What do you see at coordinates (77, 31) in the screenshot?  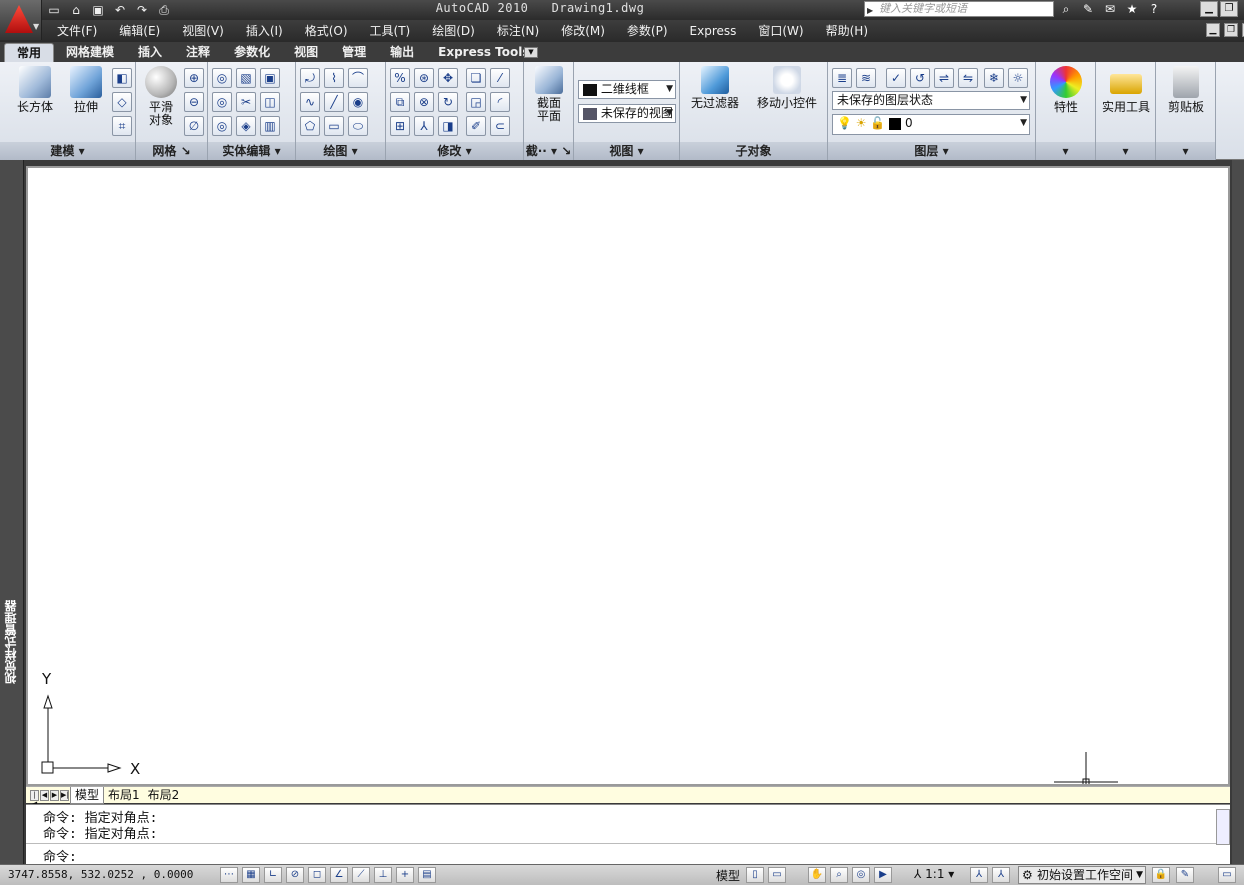 I see `menu-file: 文件(F)` at bounding box center [77, 31].